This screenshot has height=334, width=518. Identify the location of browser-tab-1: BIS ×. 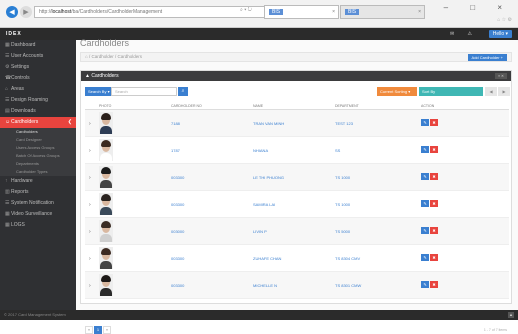
(301, 12).